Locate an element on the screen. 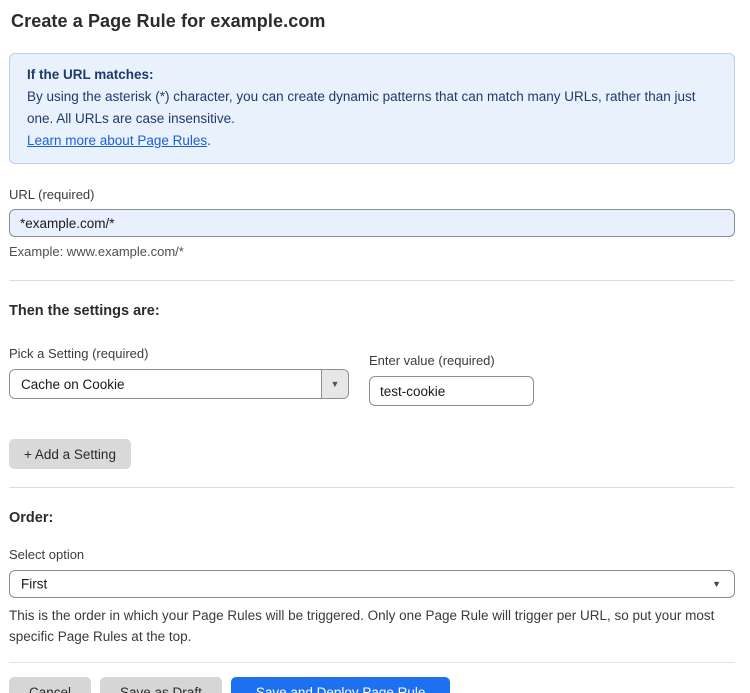  url-example-hint: Example: www.example.com/* is located at coordinates (96, 251).